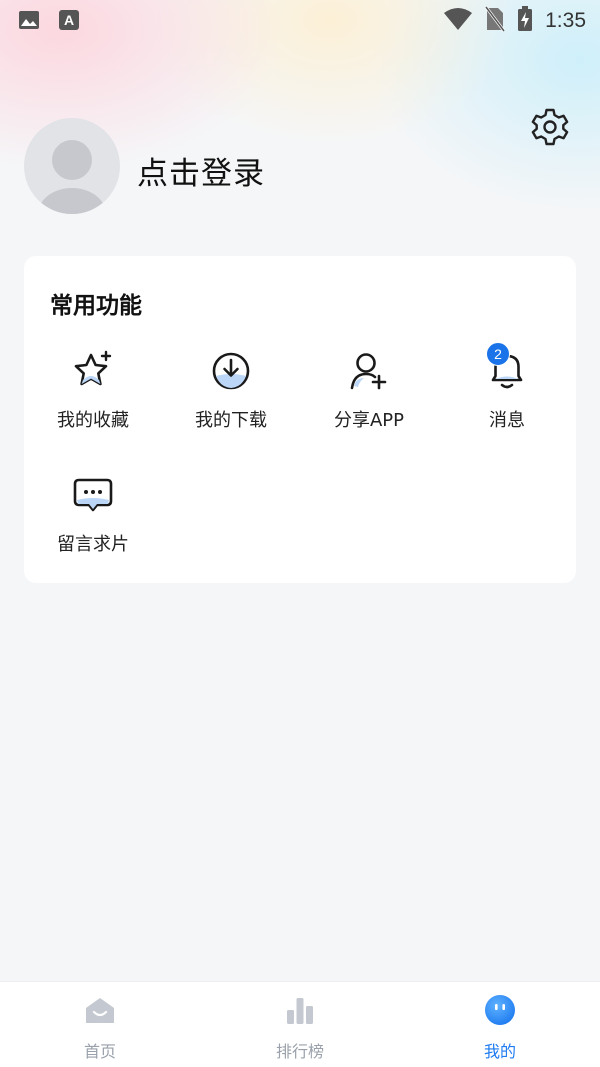 This screenshot has height=1067, width=600. Describe the element at coordinates (93, 544) in the screenshot. I see `request-movie-label: 留言求片` at that location.